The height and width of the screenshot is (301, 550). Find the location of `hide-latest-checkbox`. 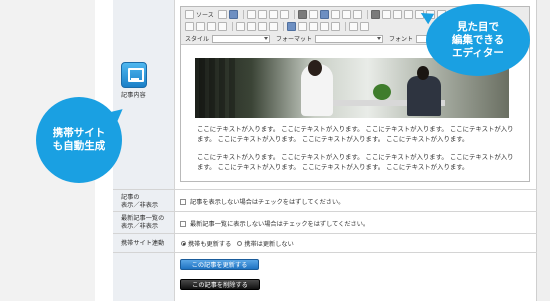

hide-latest-checkbox is located at coordinates (183, 223).